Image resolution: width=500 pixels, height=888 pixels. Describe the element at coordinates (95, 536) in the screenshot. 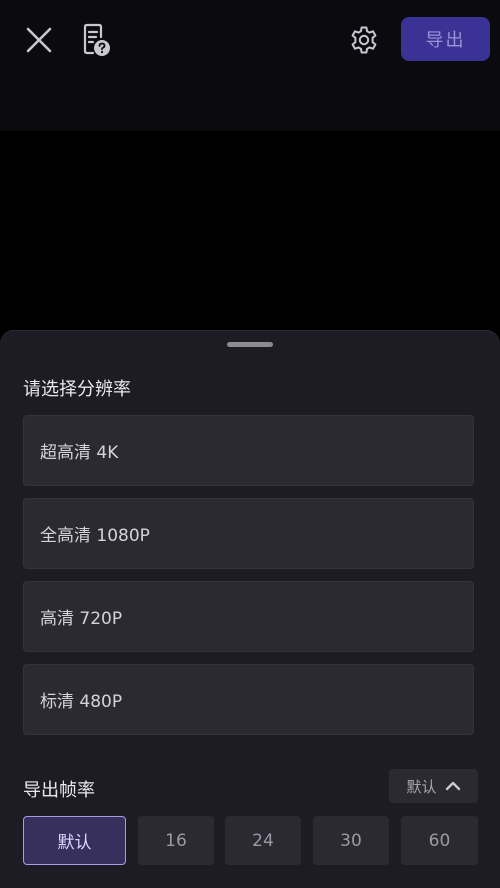

I see `resolution-option-label: 全高清 1080P` at that location.